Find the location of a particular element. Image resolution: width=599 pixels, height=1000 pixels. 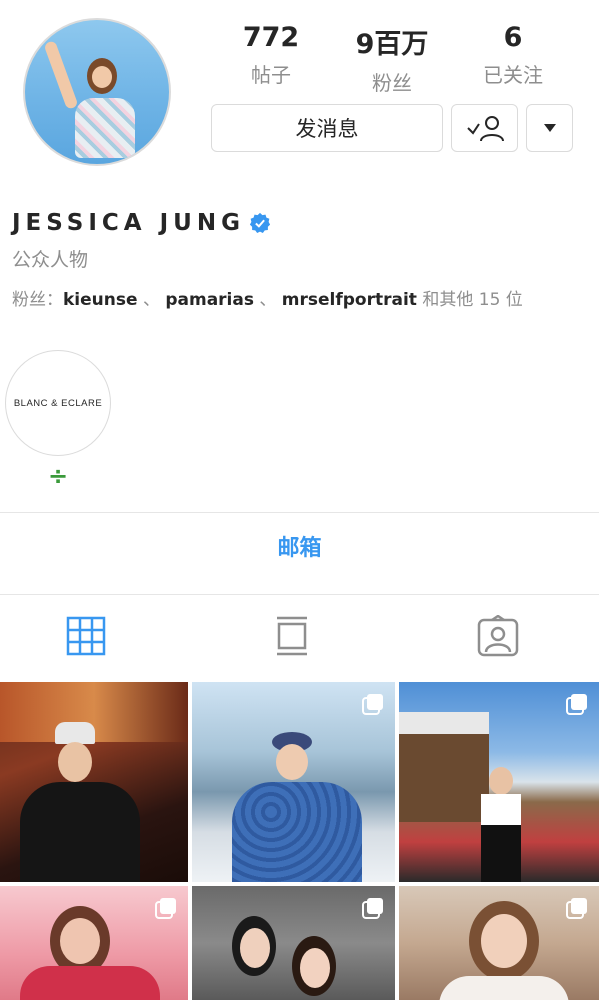

following-label: 已关注 is located at coordinates (513, 75).